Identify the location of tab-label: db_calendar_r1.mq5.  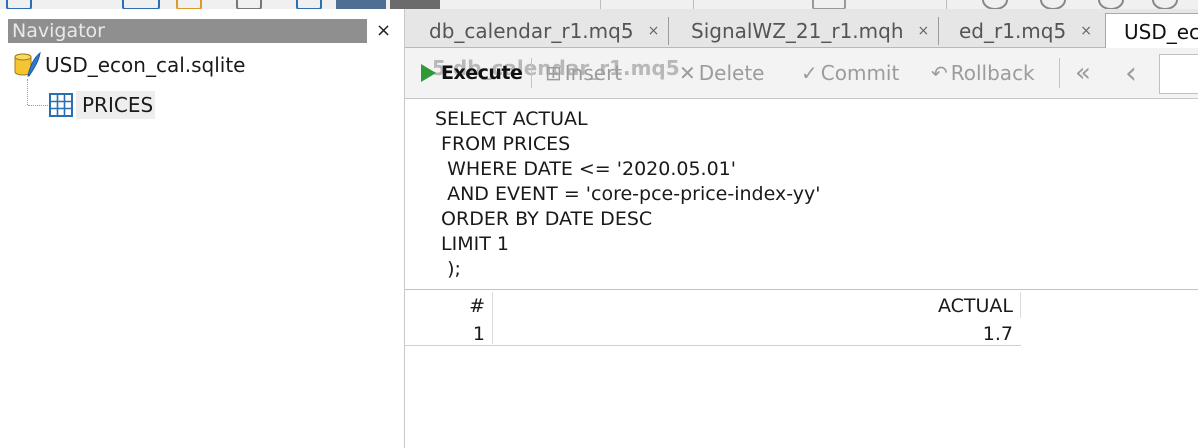
(531, 31).